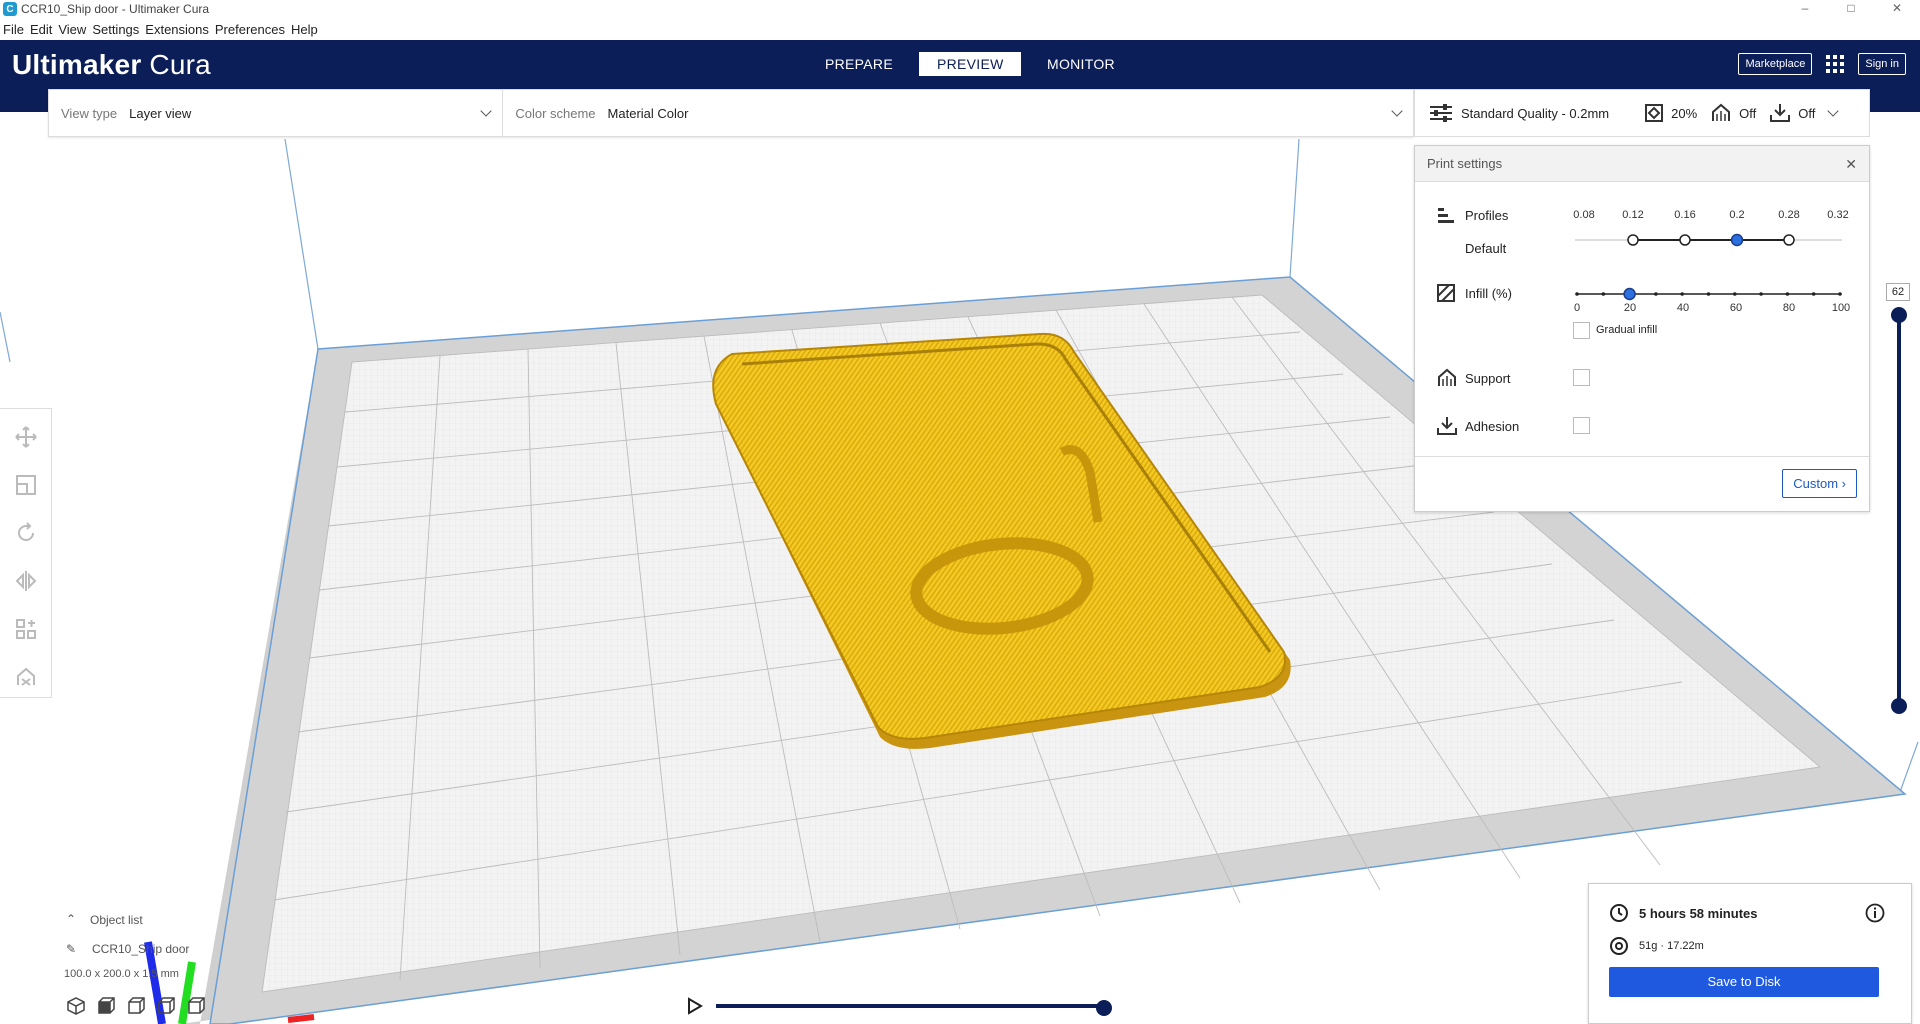 The image size is (1920, 1024). I want to click on apps-grid-icon, so click(1835, 64).